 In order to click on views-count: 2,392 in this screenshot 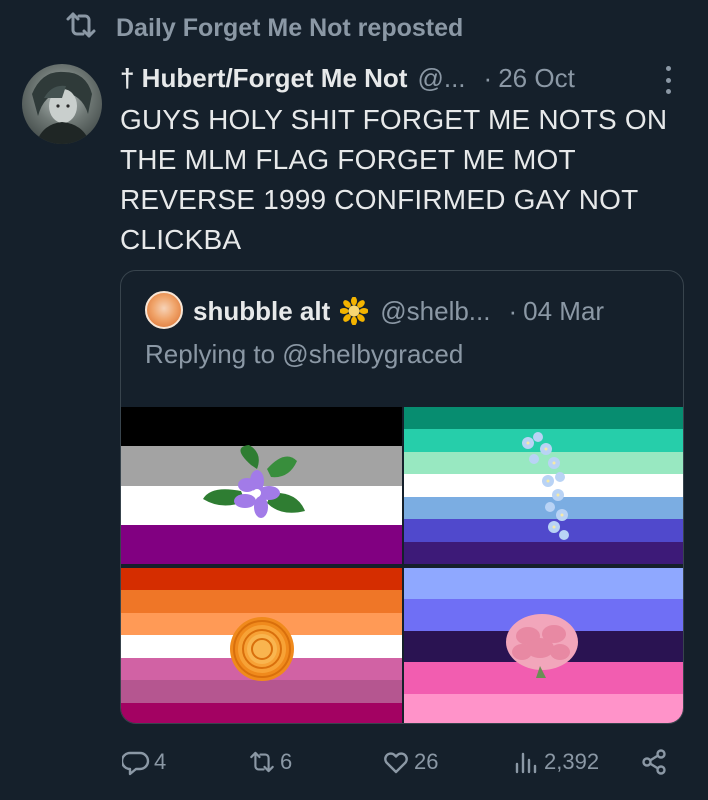, I will do `click(572, 761)`.